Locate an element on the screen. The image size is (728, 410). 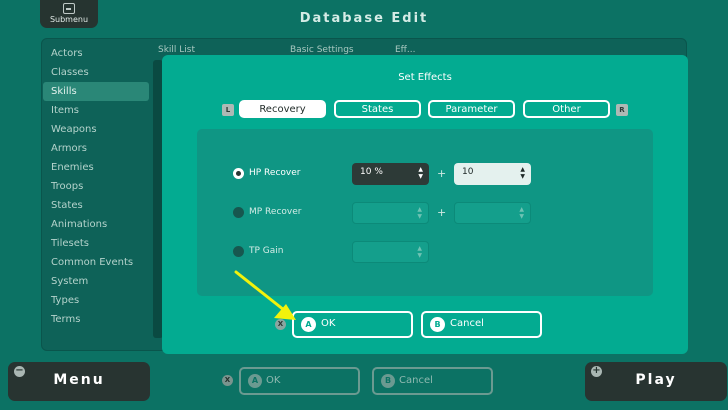
category-item-troops: Troops is located at coordinates (96, 186).